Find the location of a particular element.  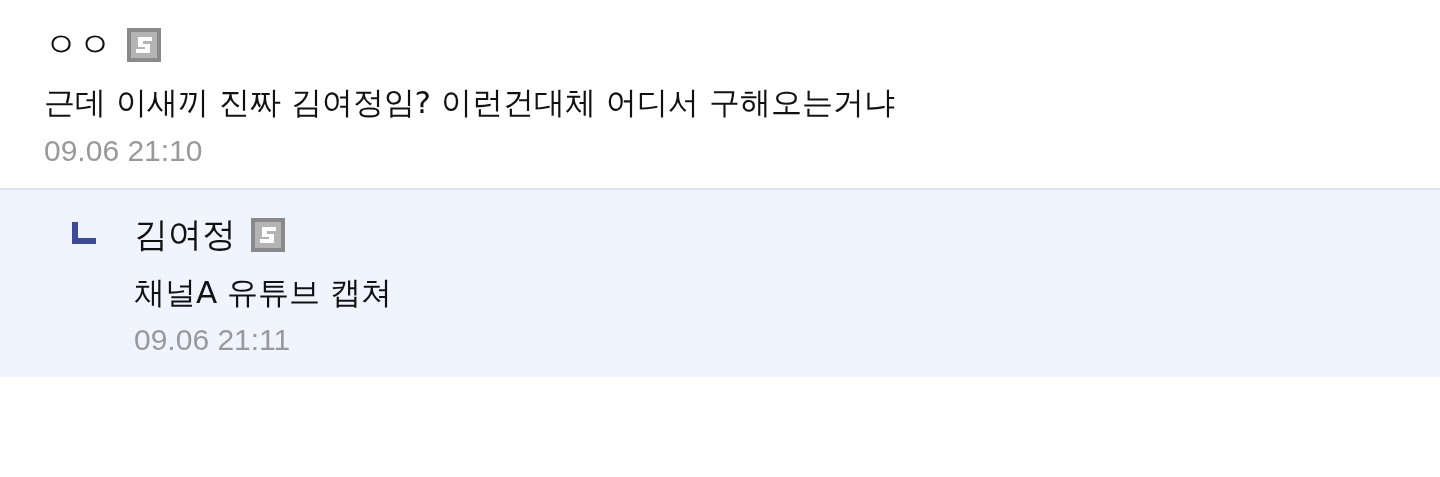

timestamp: 09.06 21:10 is located at coordinates (124, 150).